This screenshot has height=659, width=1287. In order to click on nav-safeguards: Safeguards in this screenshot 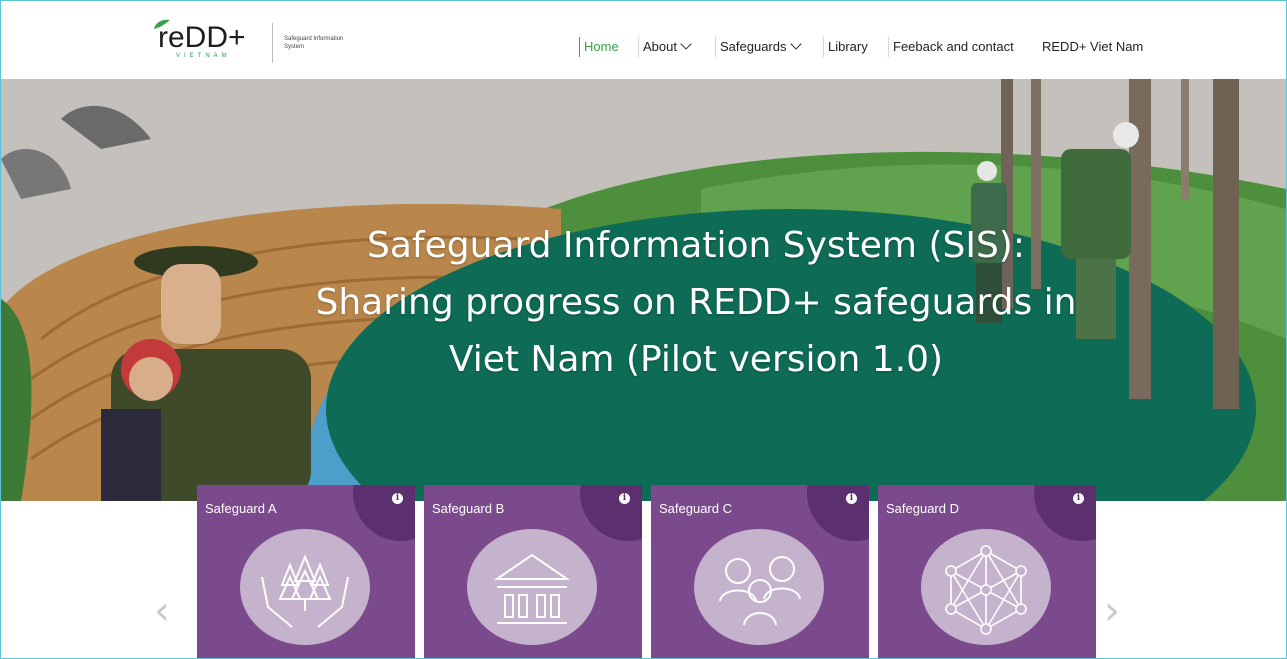, I will do `click(758, 47)`.